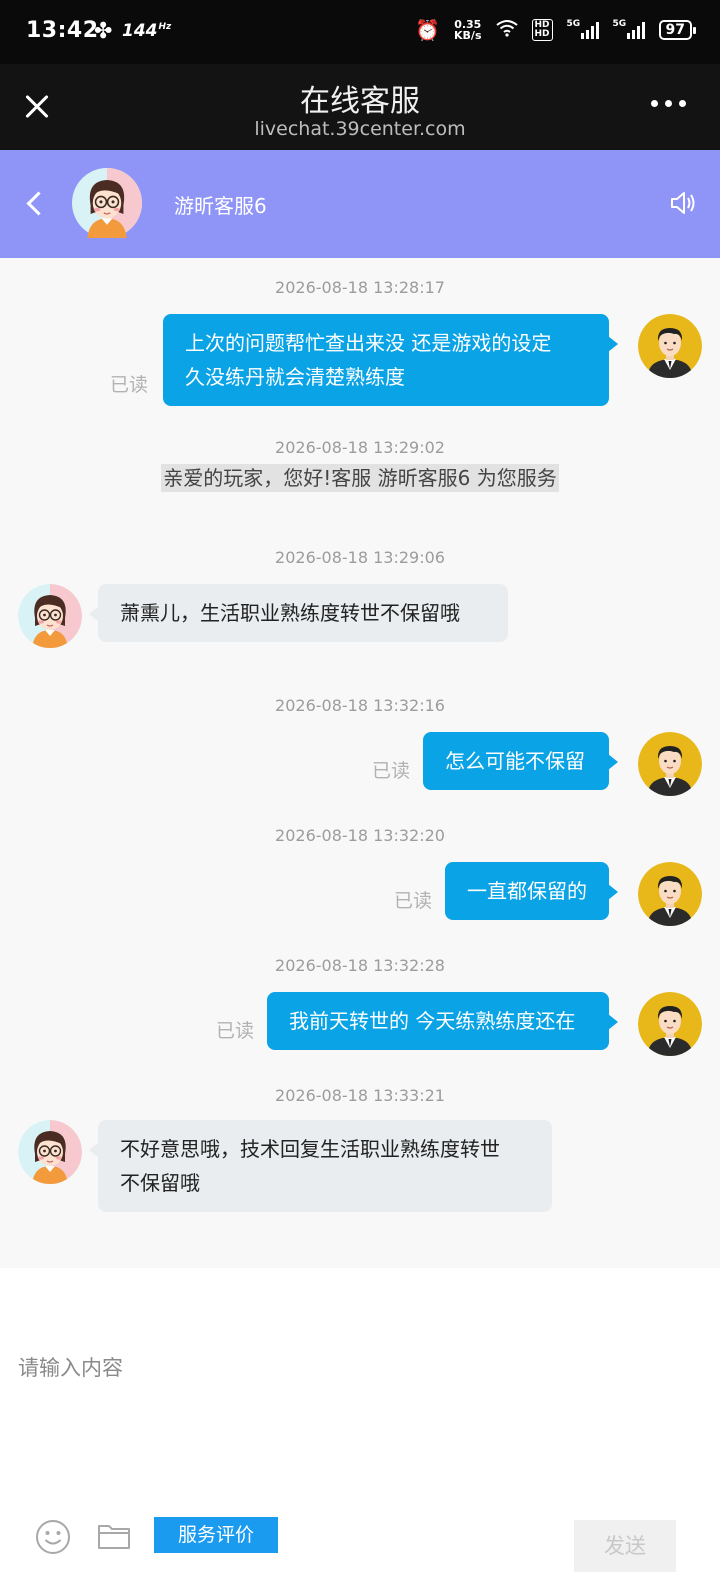  Describe the element at coordinates (358, 1412) in the screenshot. I see `message-input: 请输入内容` at that location.